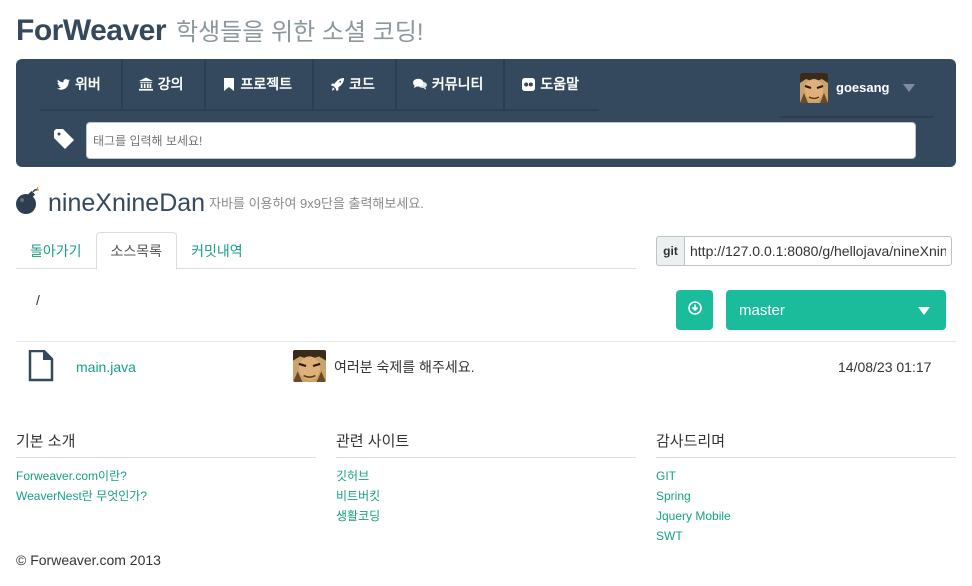  I want to click on footer-link: 깃허브, so click(486, 476).